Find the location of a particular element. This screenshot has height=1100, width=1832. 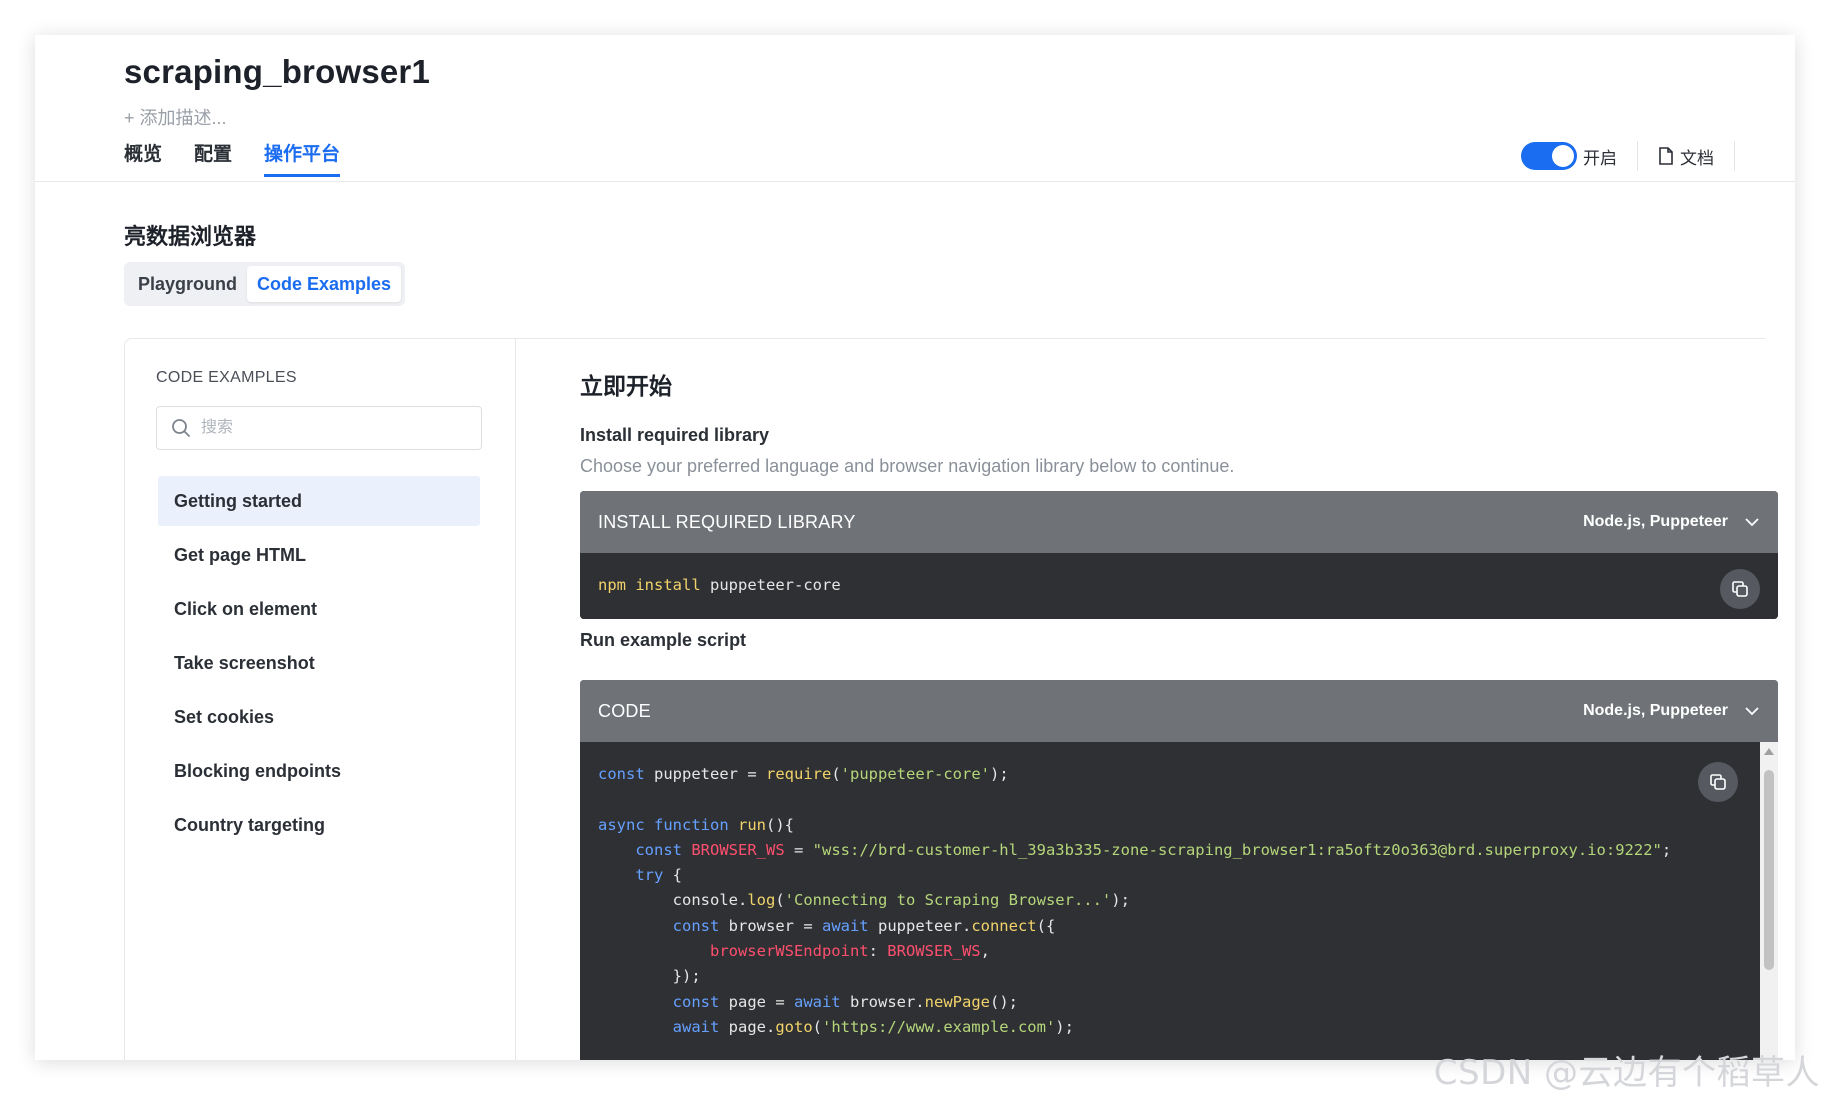

main-tabs: 概览 配置 操作平台 is located at coordinates (232, 158).